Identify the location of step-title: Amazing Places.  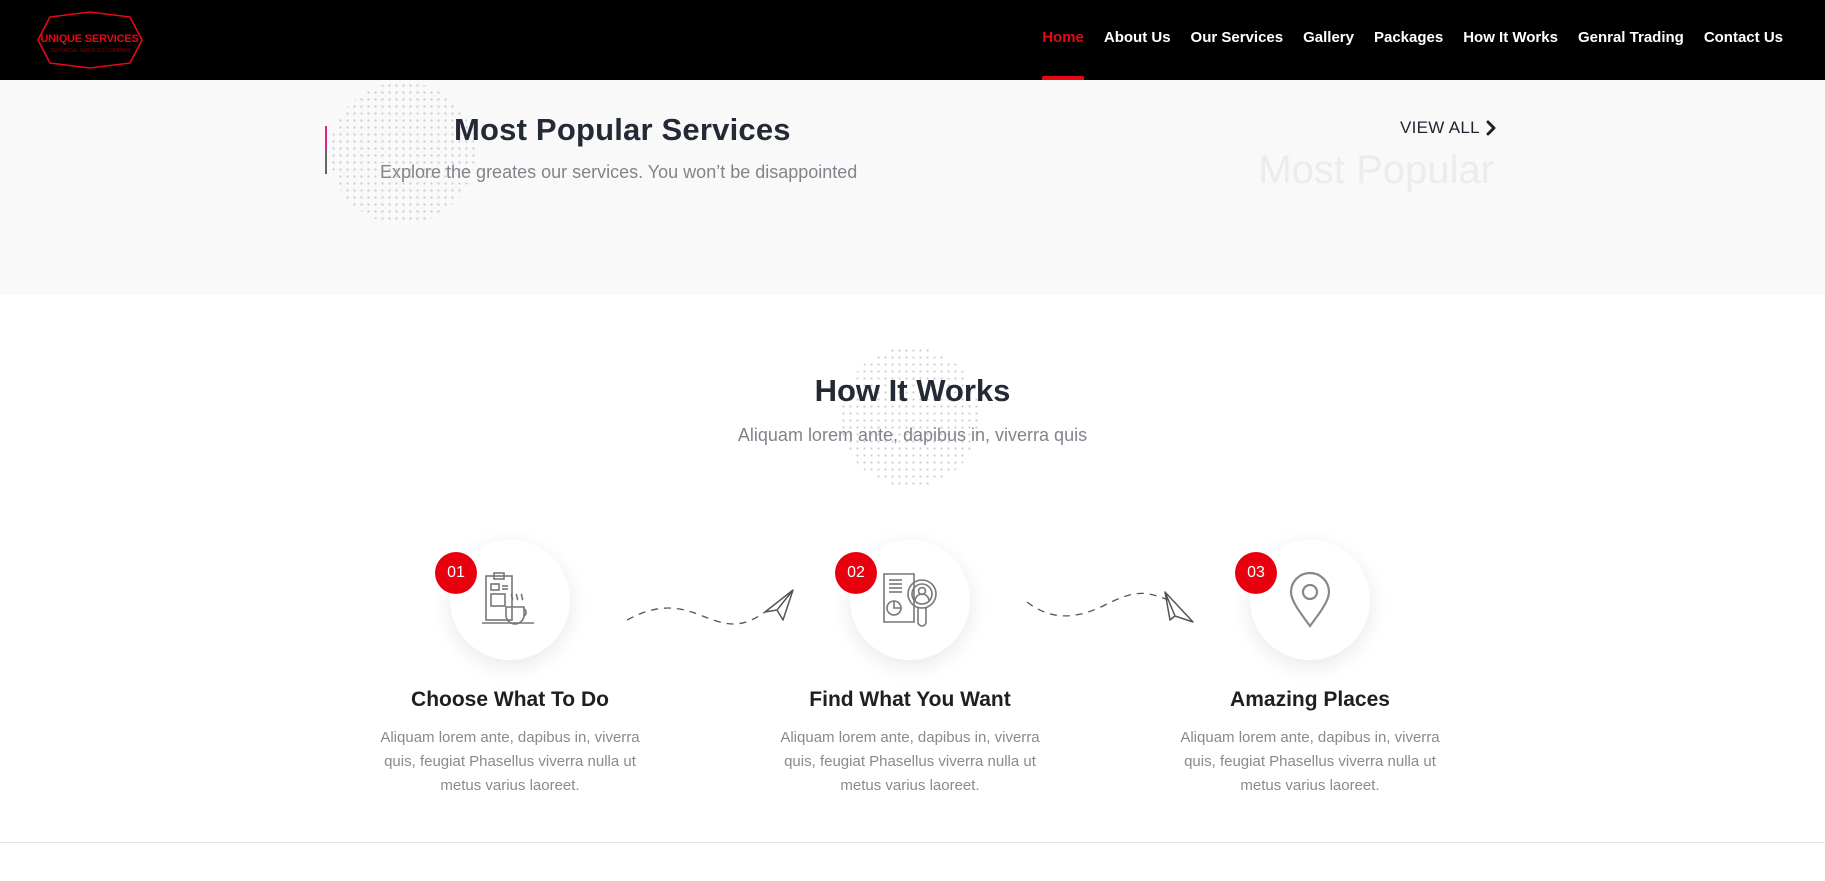
(1310, 699).